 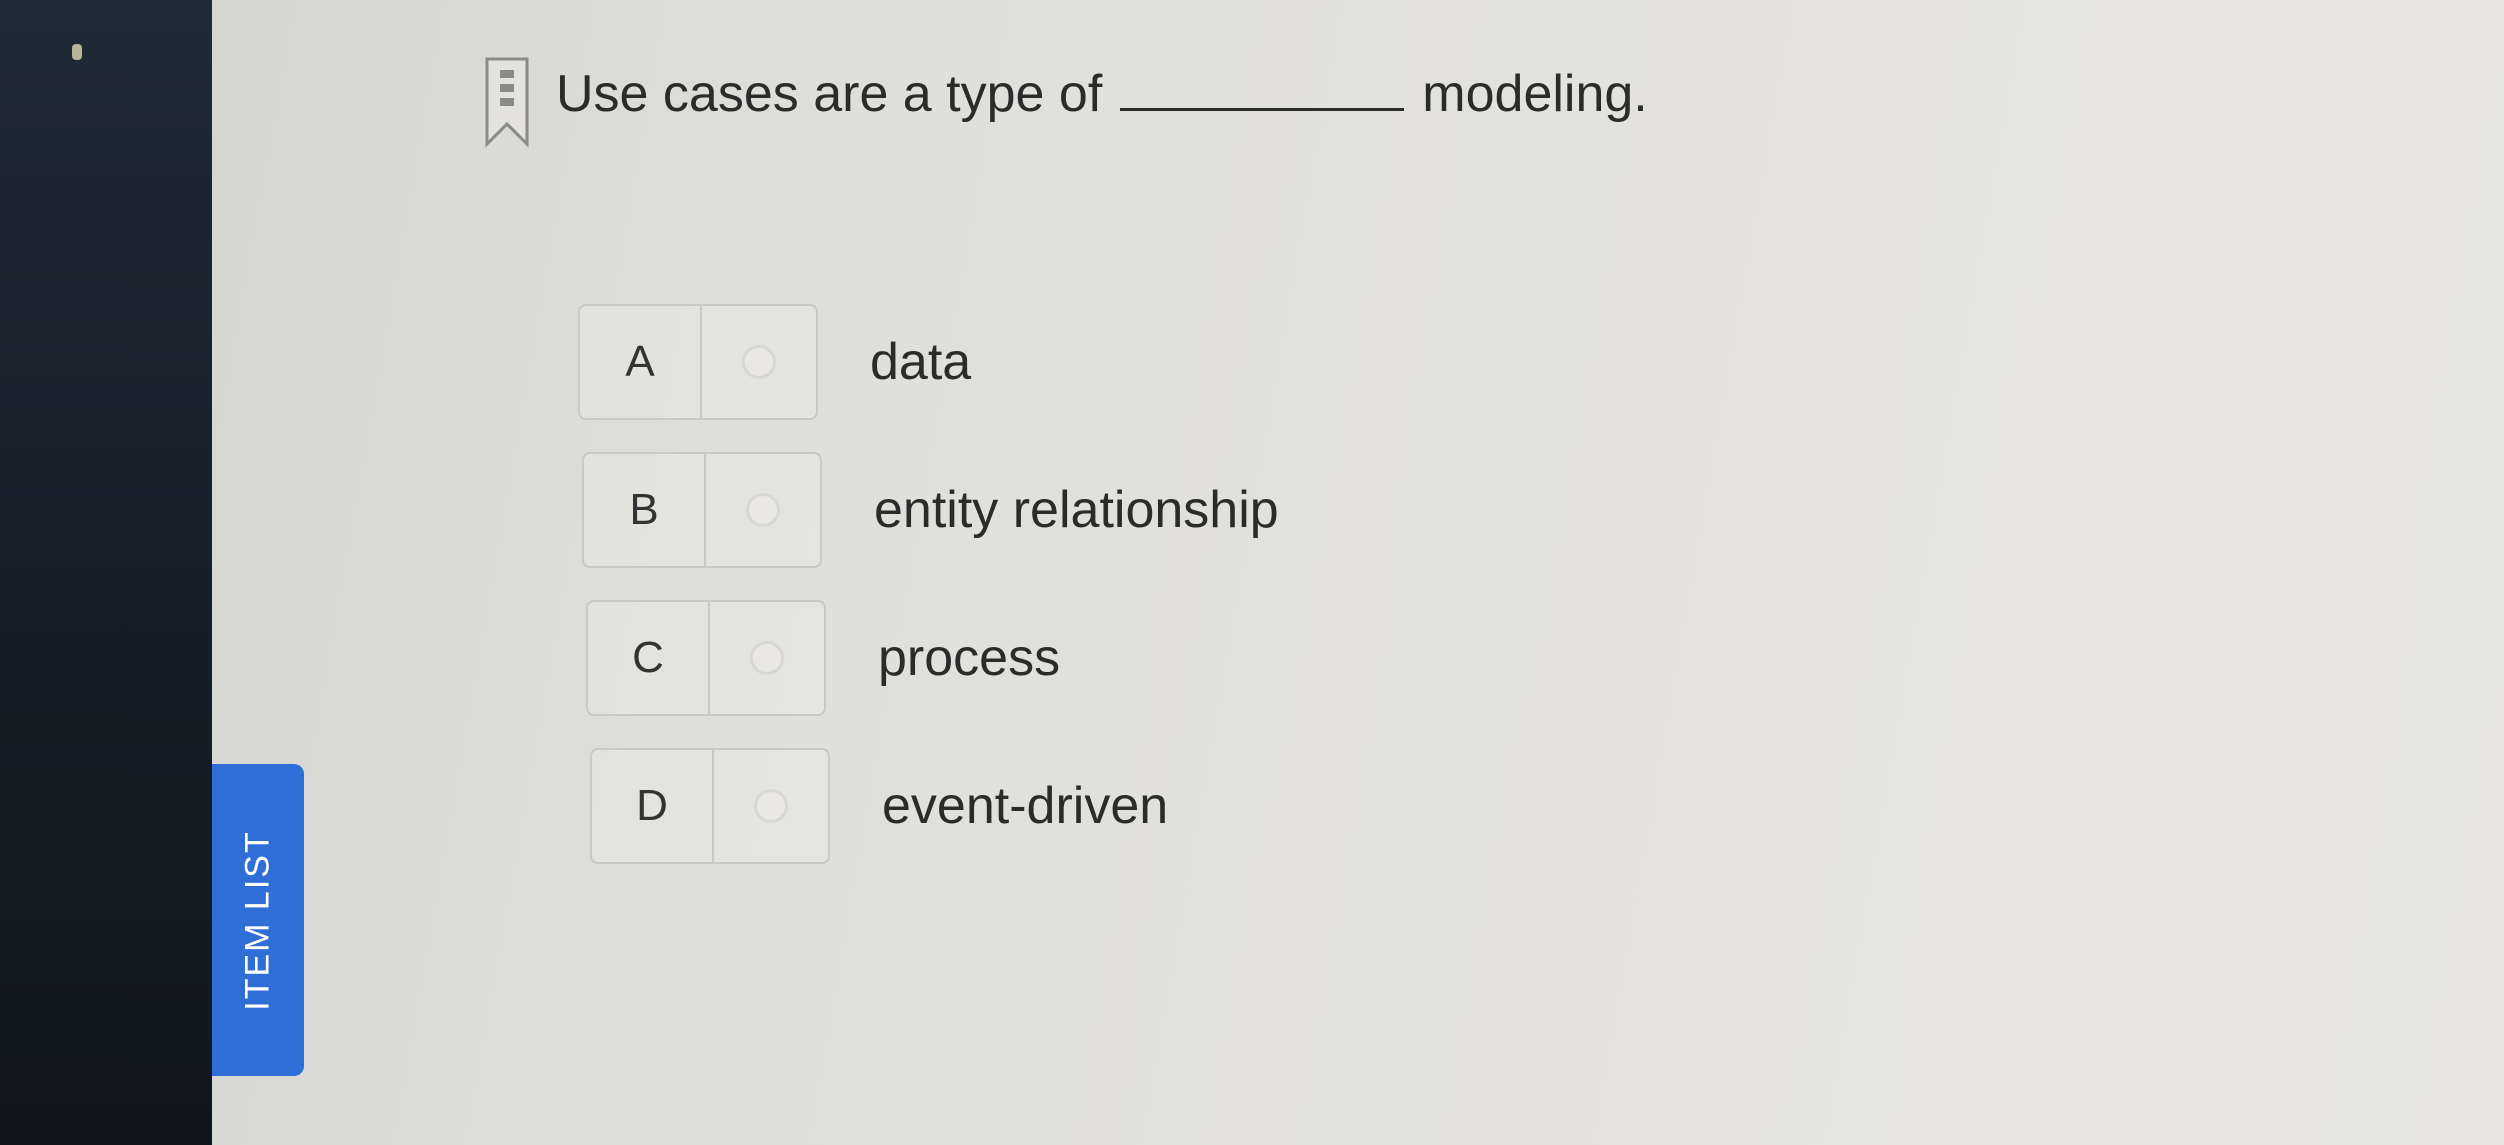 I want to click on question-stem: Use cases are a type of modeling., so click(x=1102, y=90).